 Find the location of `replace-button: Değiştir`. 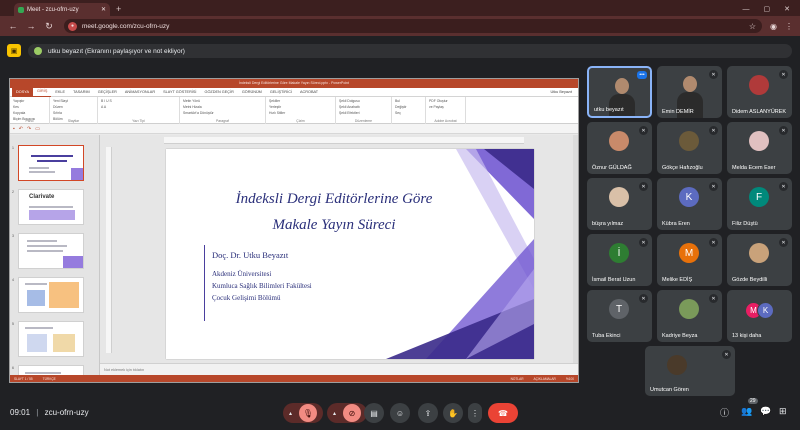

replace-button: Değiştir is located at coordinates (408, 107).